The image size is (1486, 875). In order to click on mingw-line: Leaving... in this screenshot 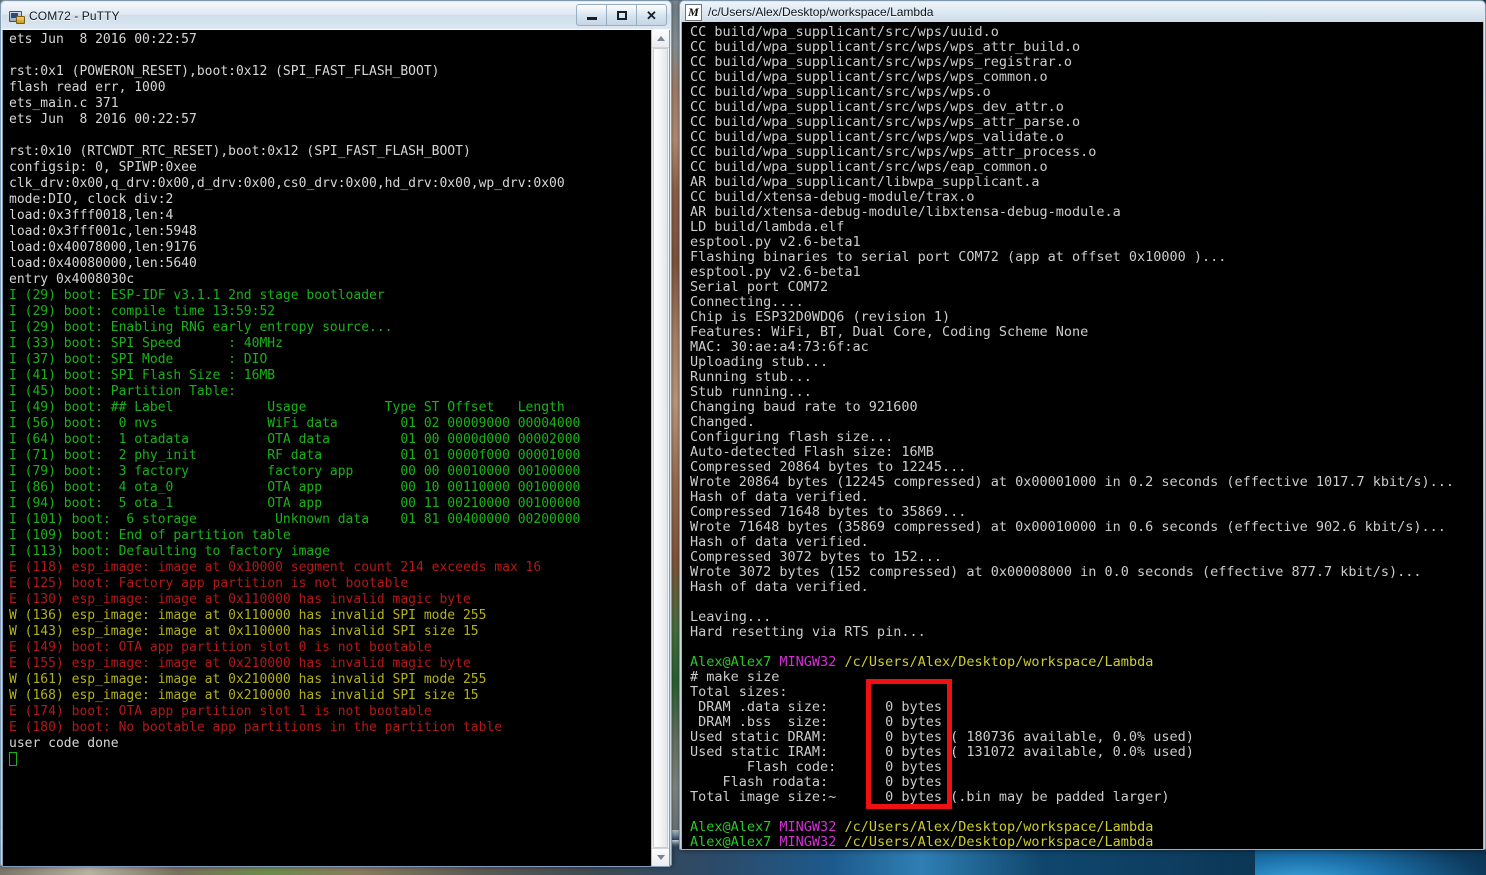, I will do `click(731, 617)`.